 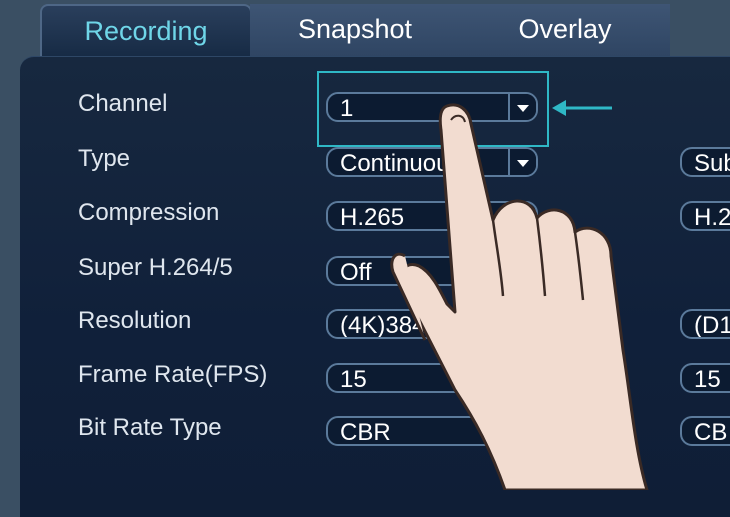 I want to click on sub-frame-rate-select: 15, so click(x=705, y=378).